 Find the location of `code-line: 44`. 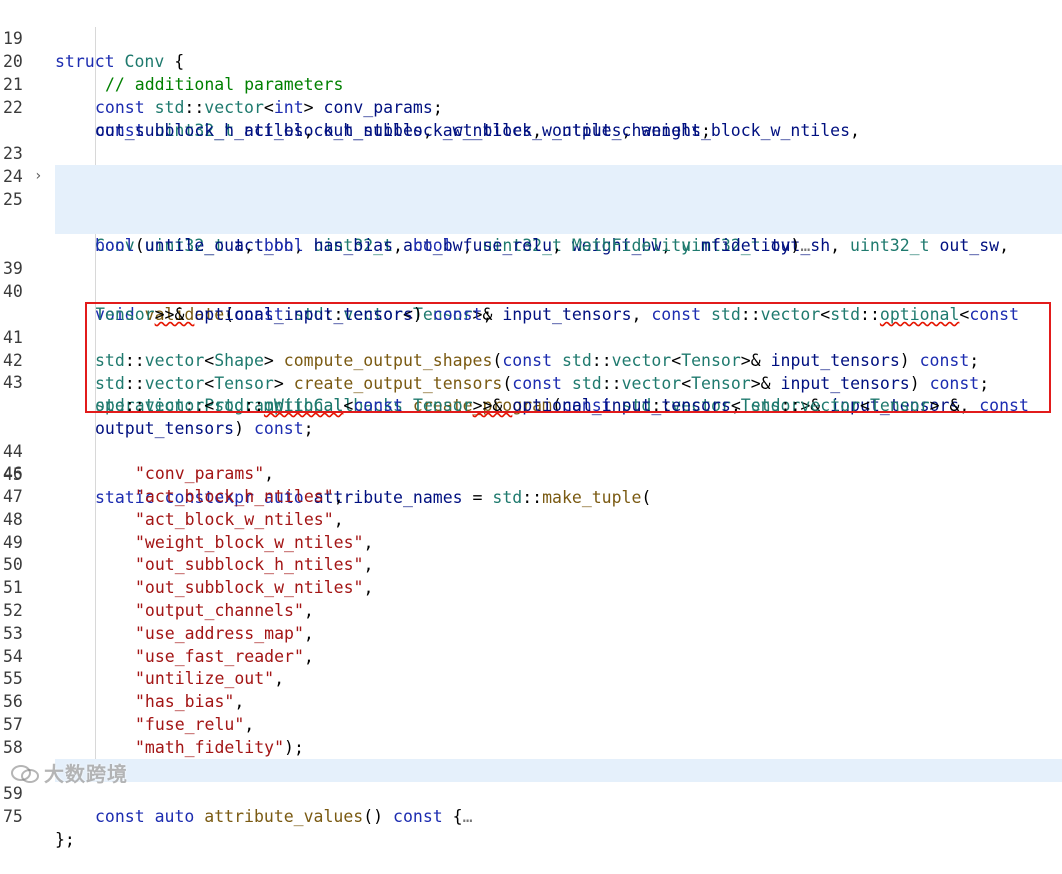

code-line: 44 is located at coordinates (531, 439).